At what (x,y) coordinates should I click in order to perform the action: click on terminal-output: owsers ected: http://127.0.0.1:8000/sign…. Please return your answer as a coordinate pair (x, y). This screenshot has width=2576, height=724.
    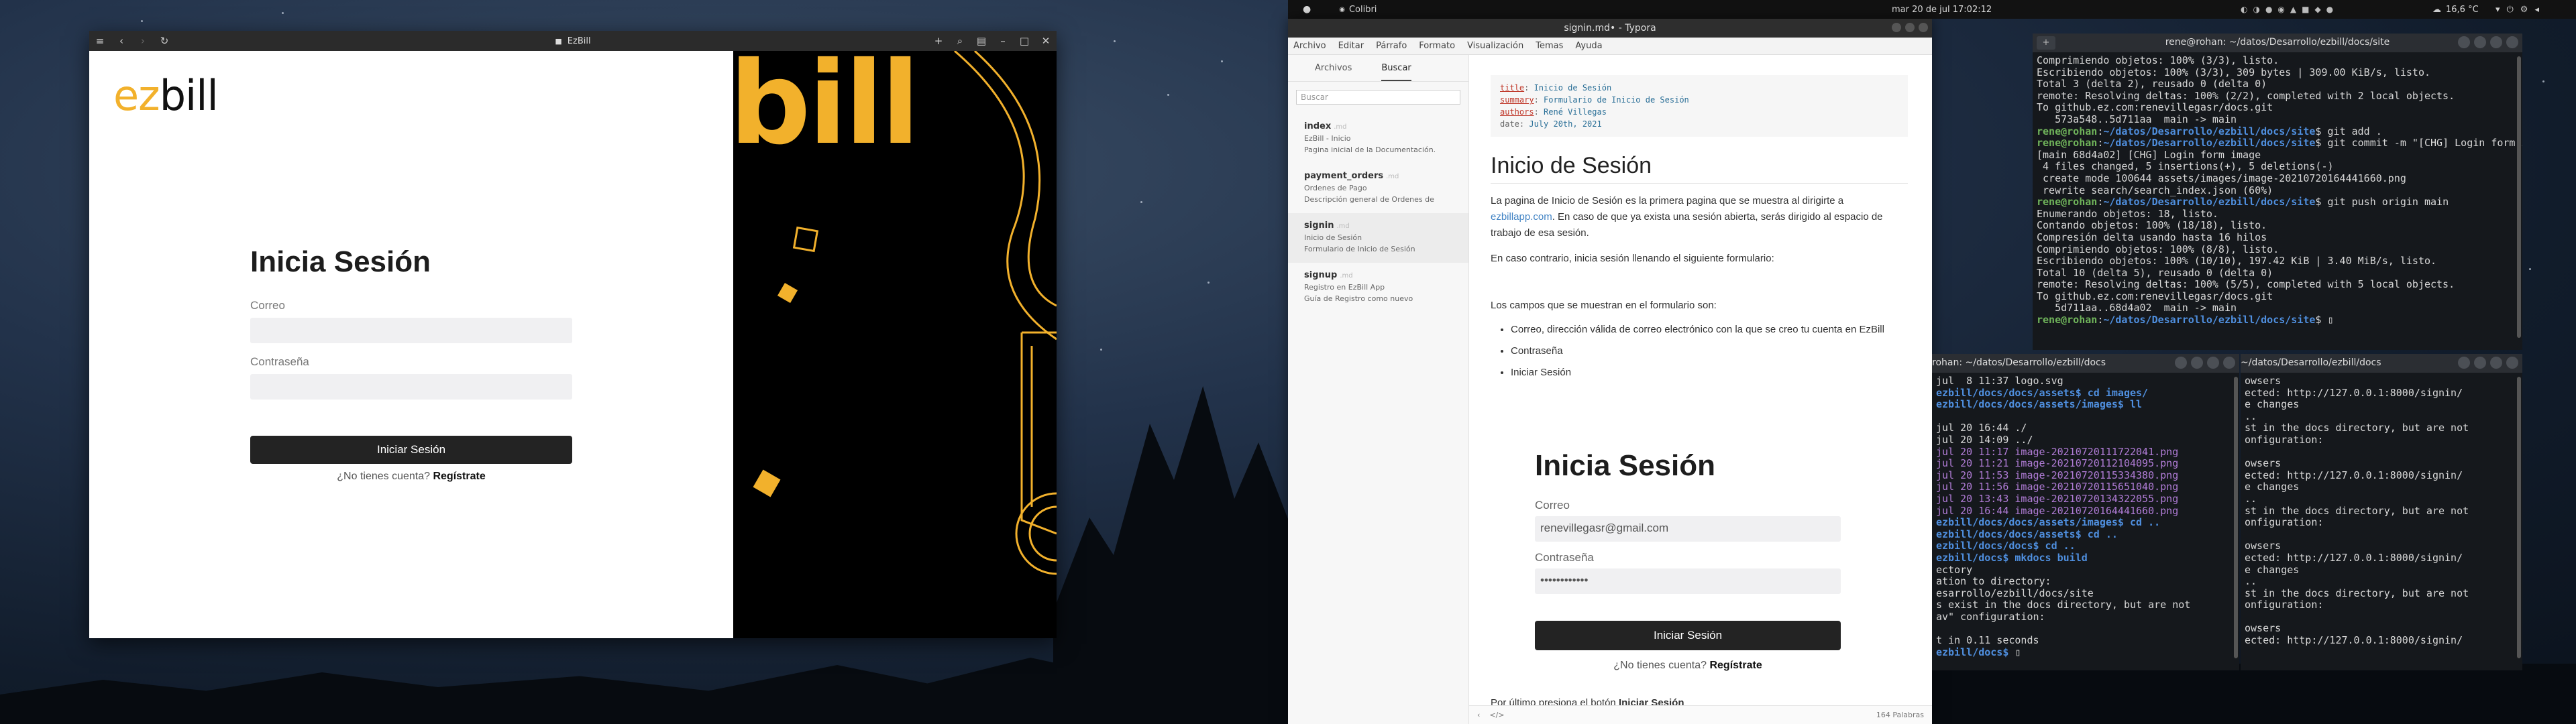
    Looking at the image, I should click on (2357, 511).